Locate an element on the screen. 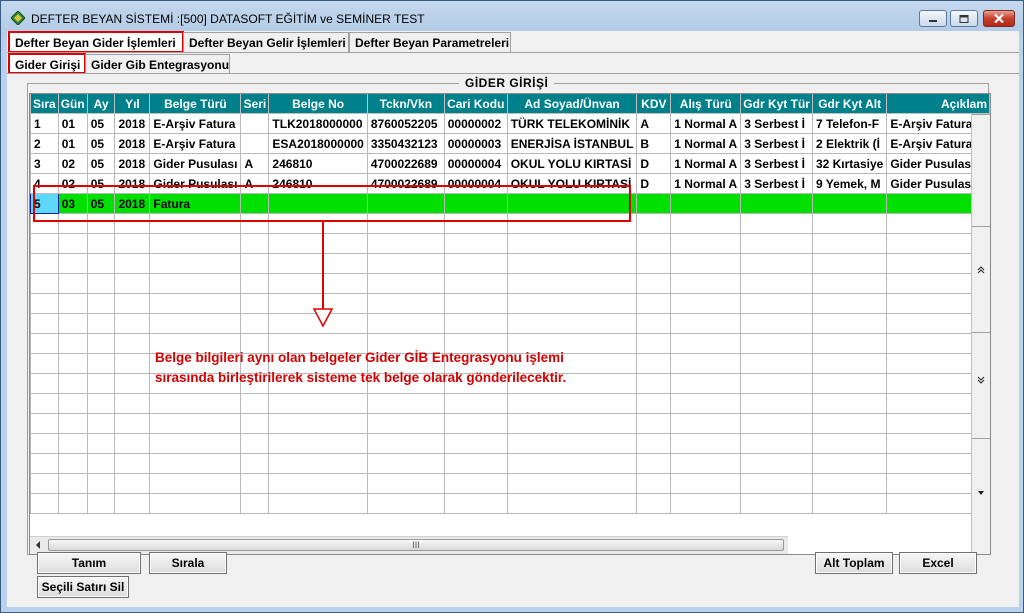  table-cell: 2018 is located at coordinates (132, 123).